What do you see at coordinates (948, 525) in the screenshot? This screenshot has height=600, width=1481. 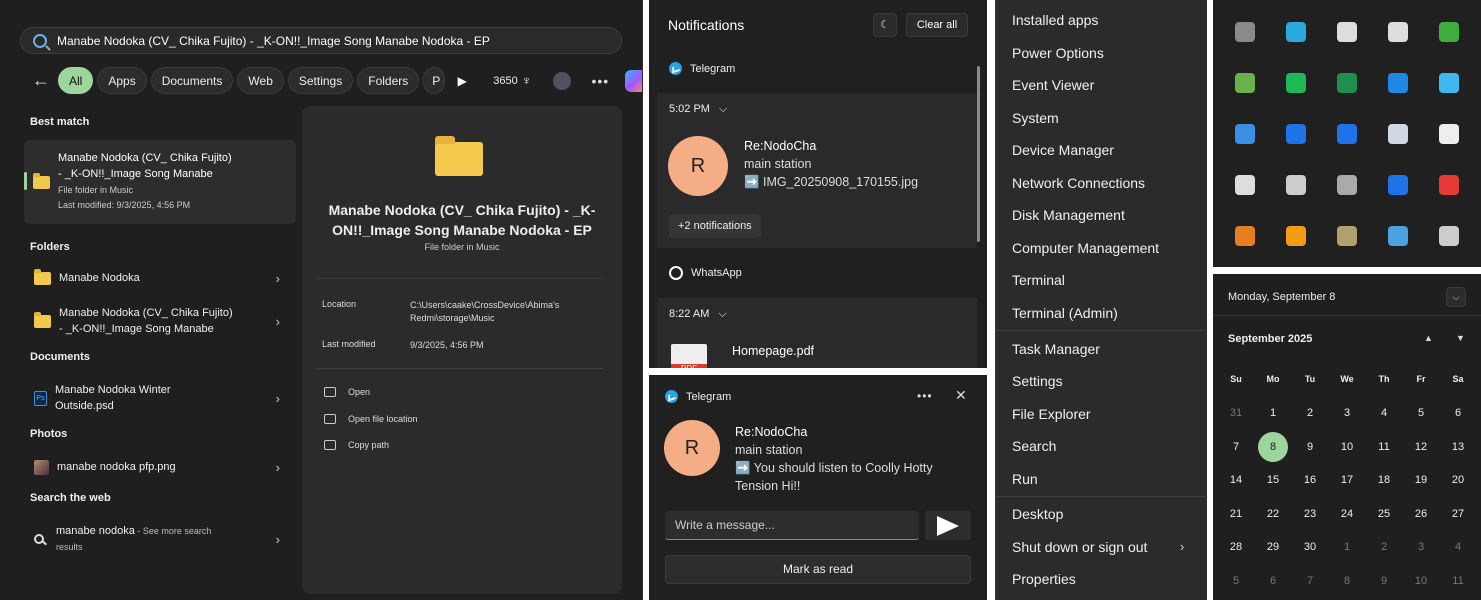 I see `send-icon` at bounding box center [948, 525].